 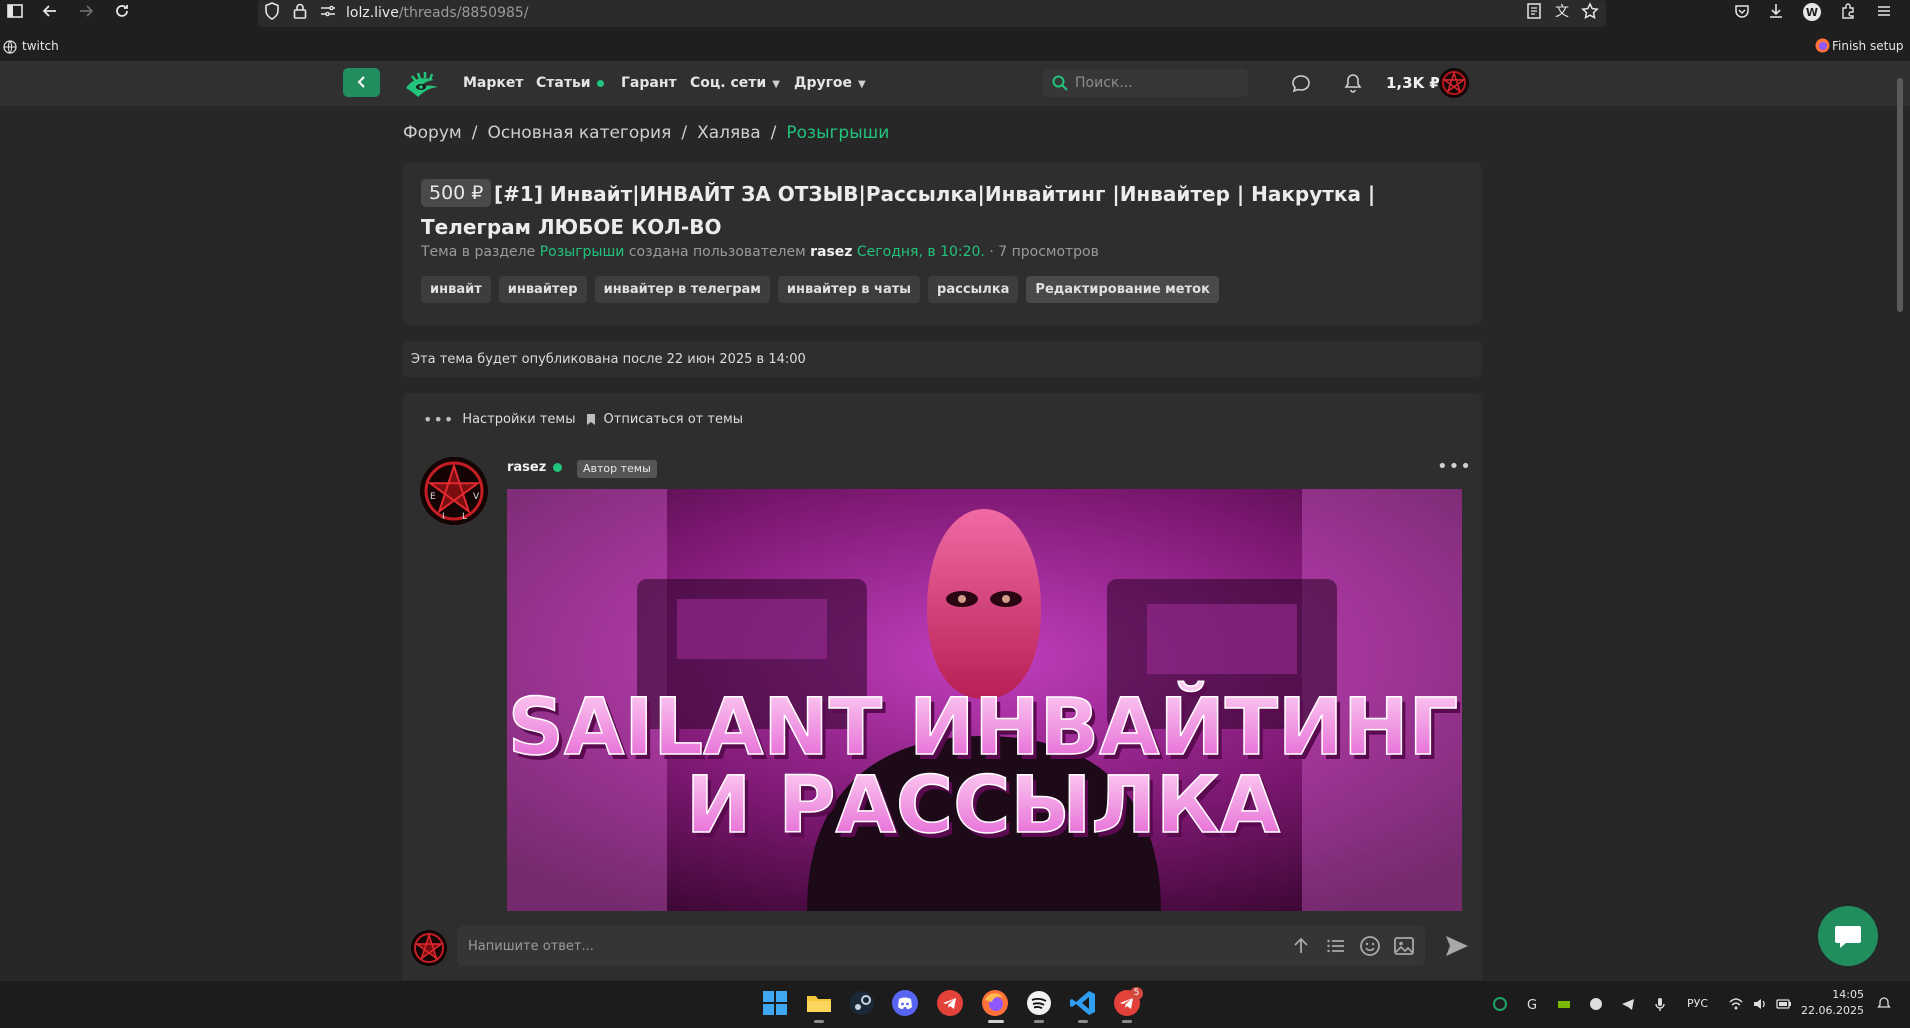 I want to click on tray-wifi-icon, so click(x=1736, y=1004).